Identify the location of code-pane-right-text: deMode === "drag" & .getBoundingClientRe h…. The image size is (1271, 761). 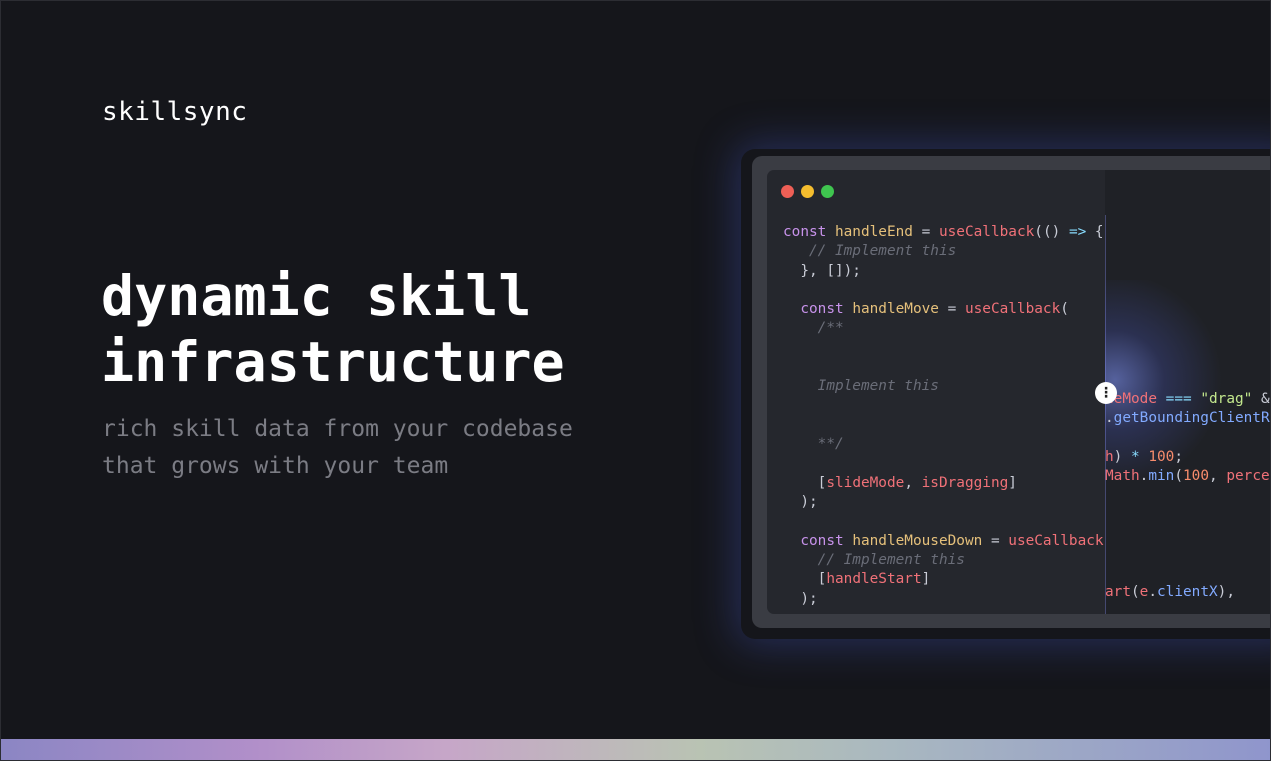
(1187, 496).